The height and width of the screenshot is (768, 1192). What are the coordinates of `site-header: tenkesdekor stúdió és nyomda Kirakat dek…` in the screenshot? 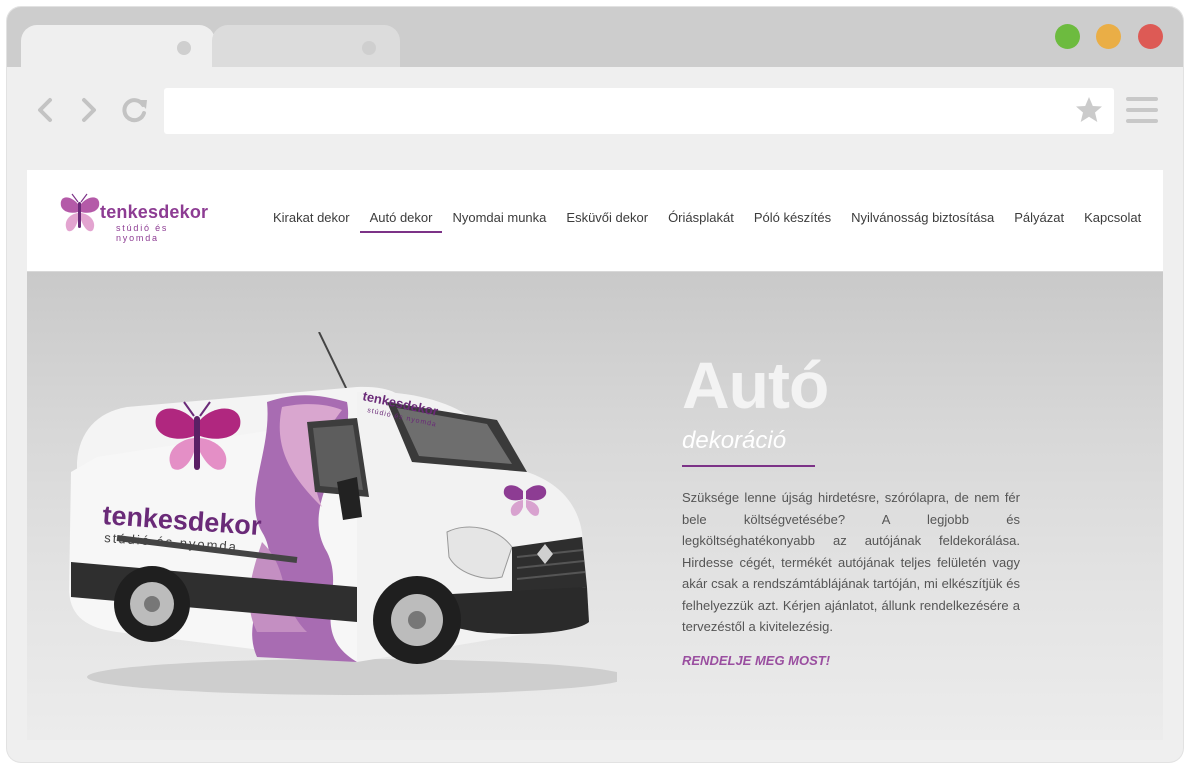 It's located at (595, 221).